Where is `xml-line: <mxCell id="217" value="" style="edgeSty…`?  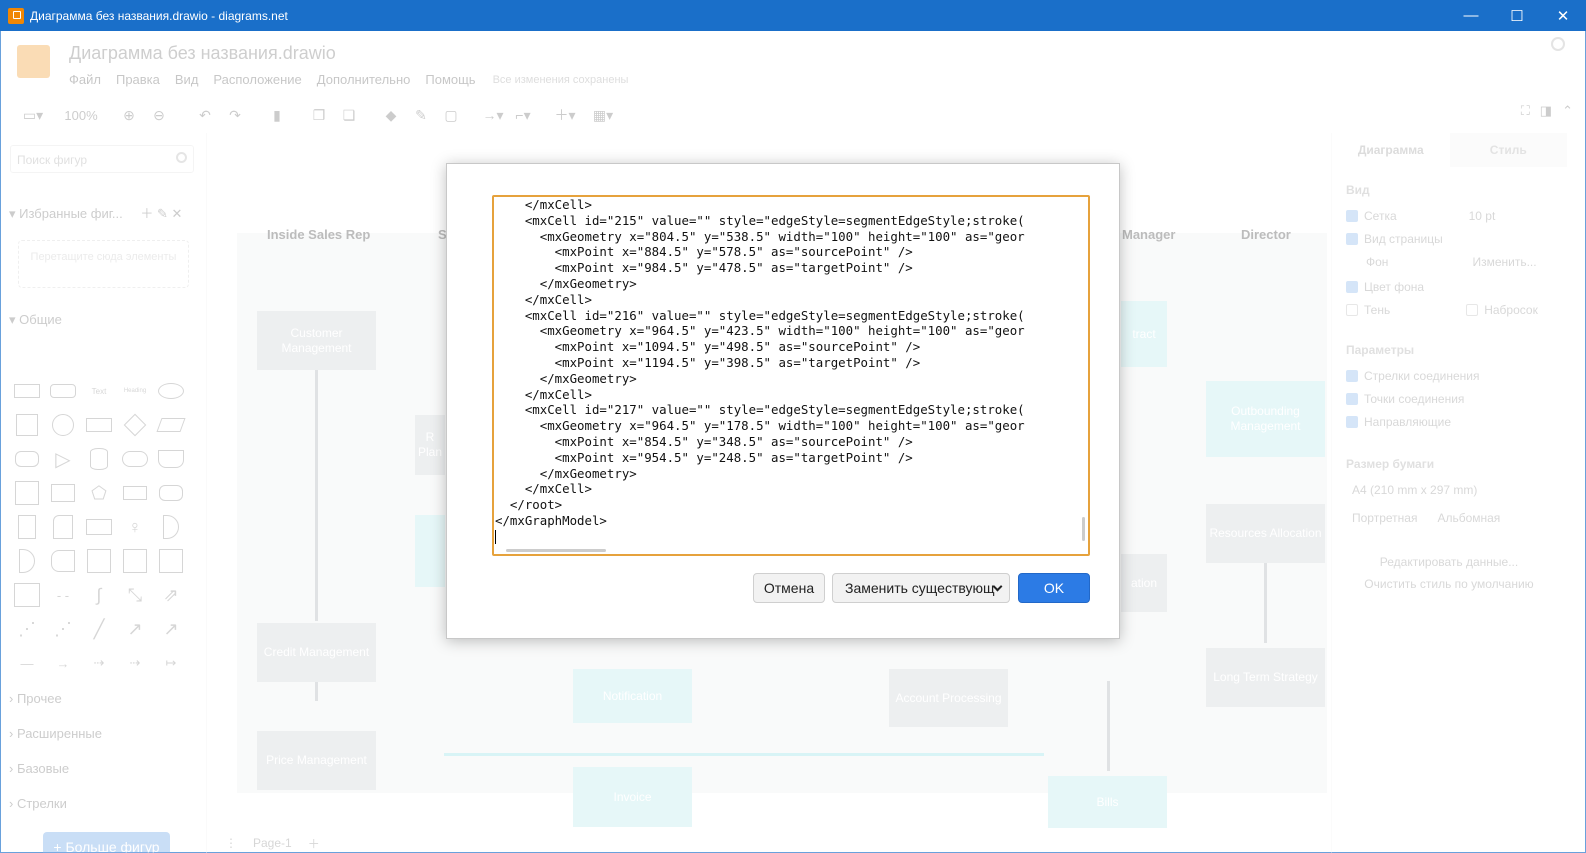 xml-line: <mxCell id="217" value="" style="edgeSty… is located at coordinates (760, 410).